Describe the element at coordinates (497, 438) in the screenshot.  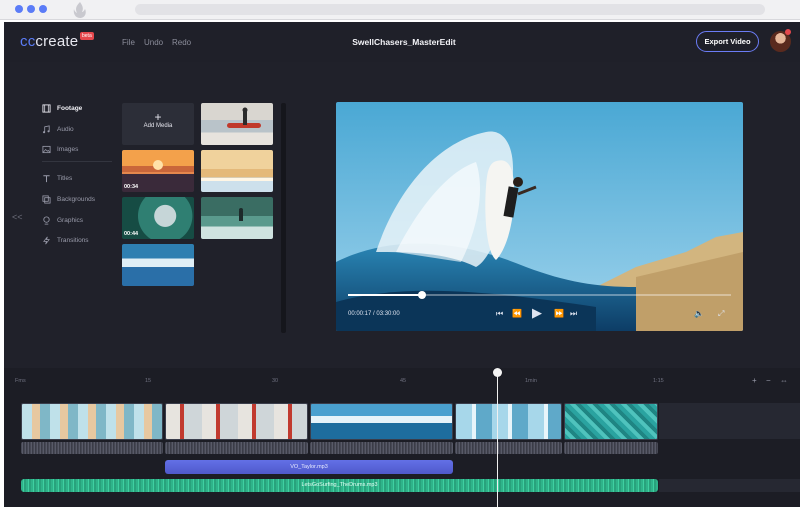
I see `playhead-line` at that location.